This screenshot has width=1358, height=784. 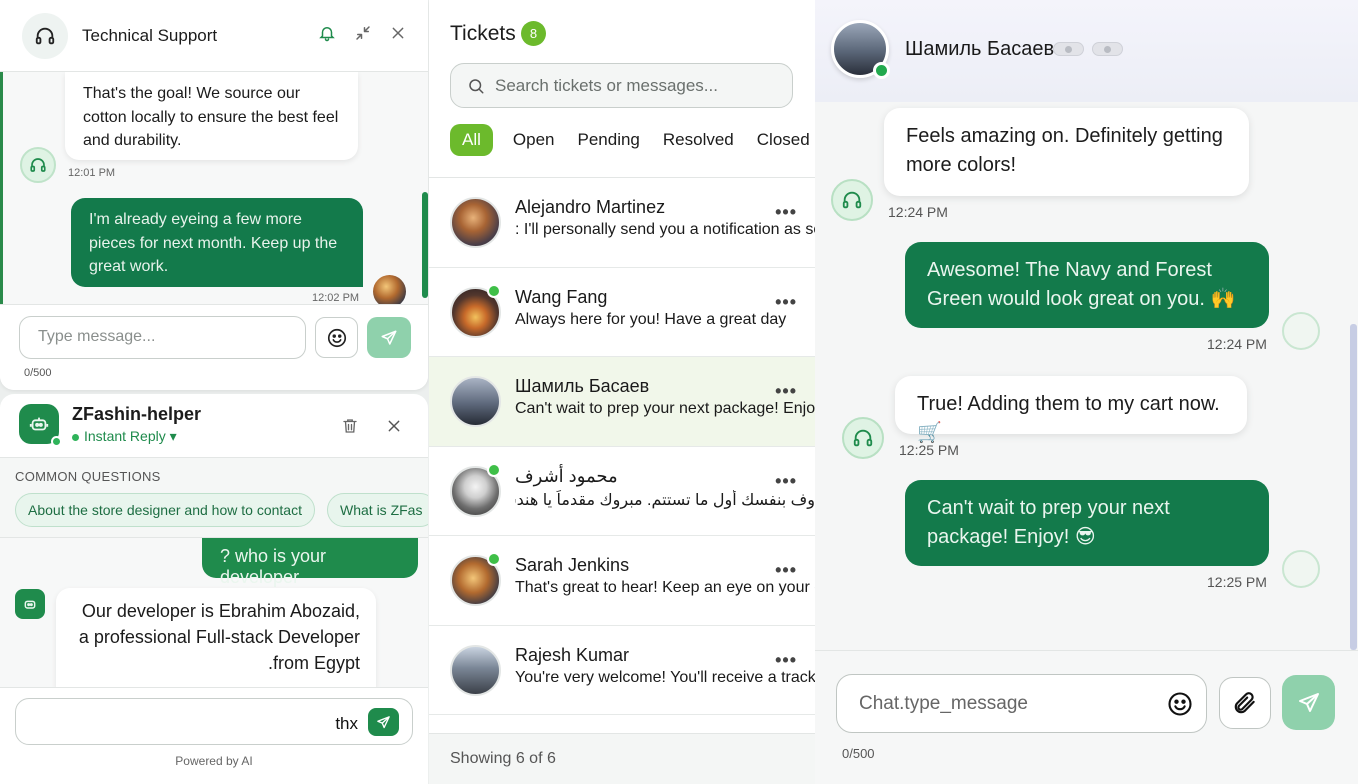 I want to click on attach-button, so click(x=1245, y=703).